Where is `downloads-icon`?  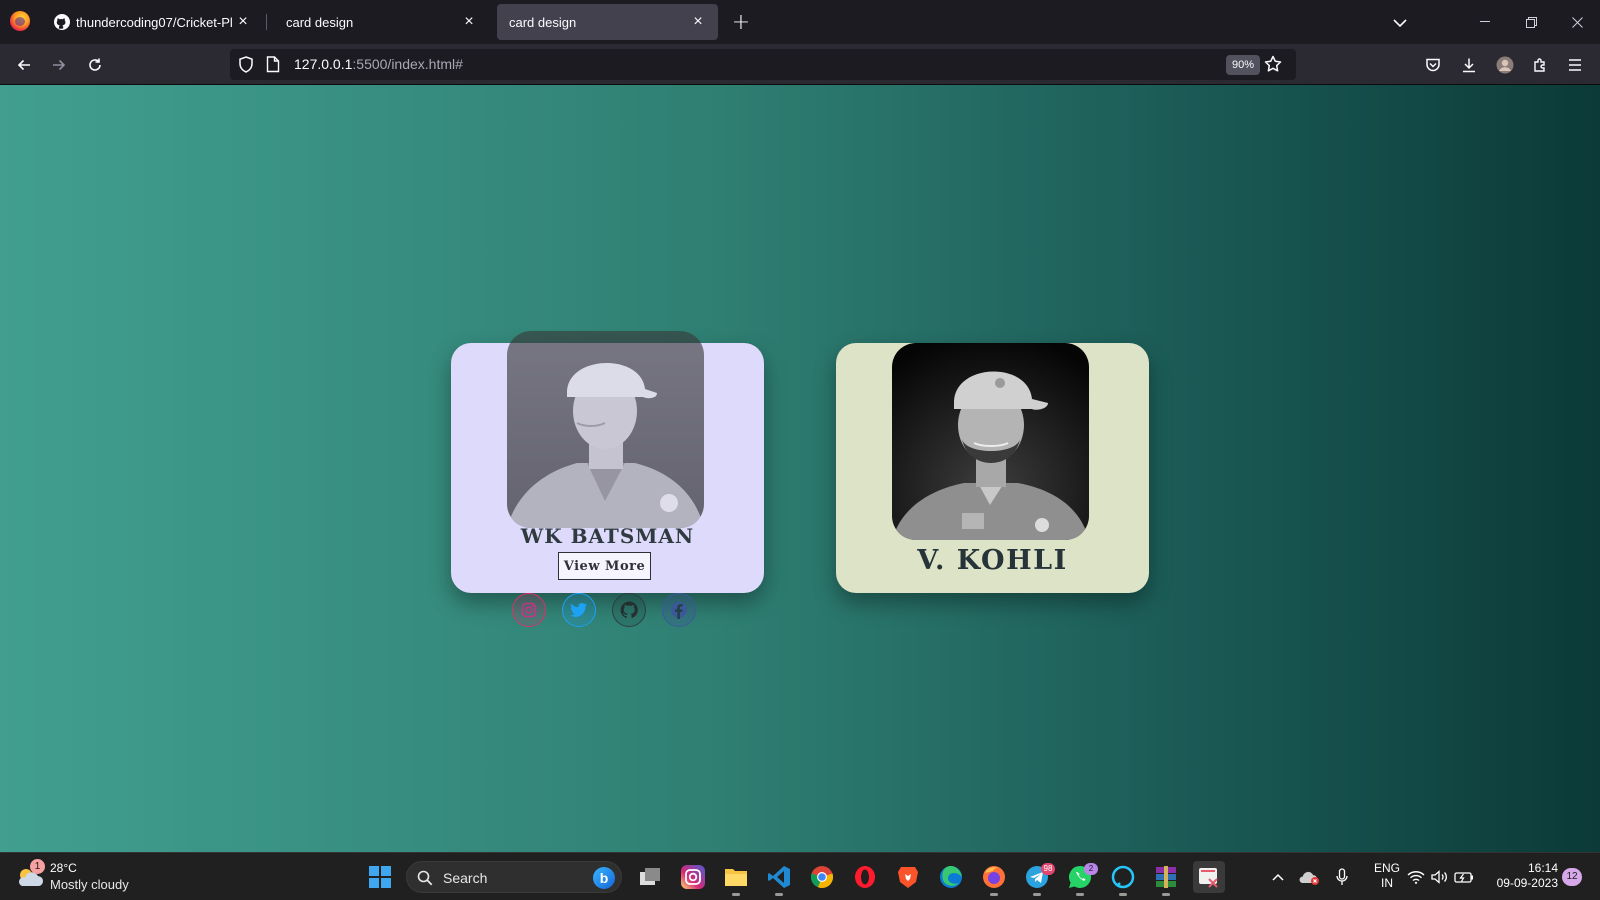
downloads-icon is located at coordinates (1469, 65).